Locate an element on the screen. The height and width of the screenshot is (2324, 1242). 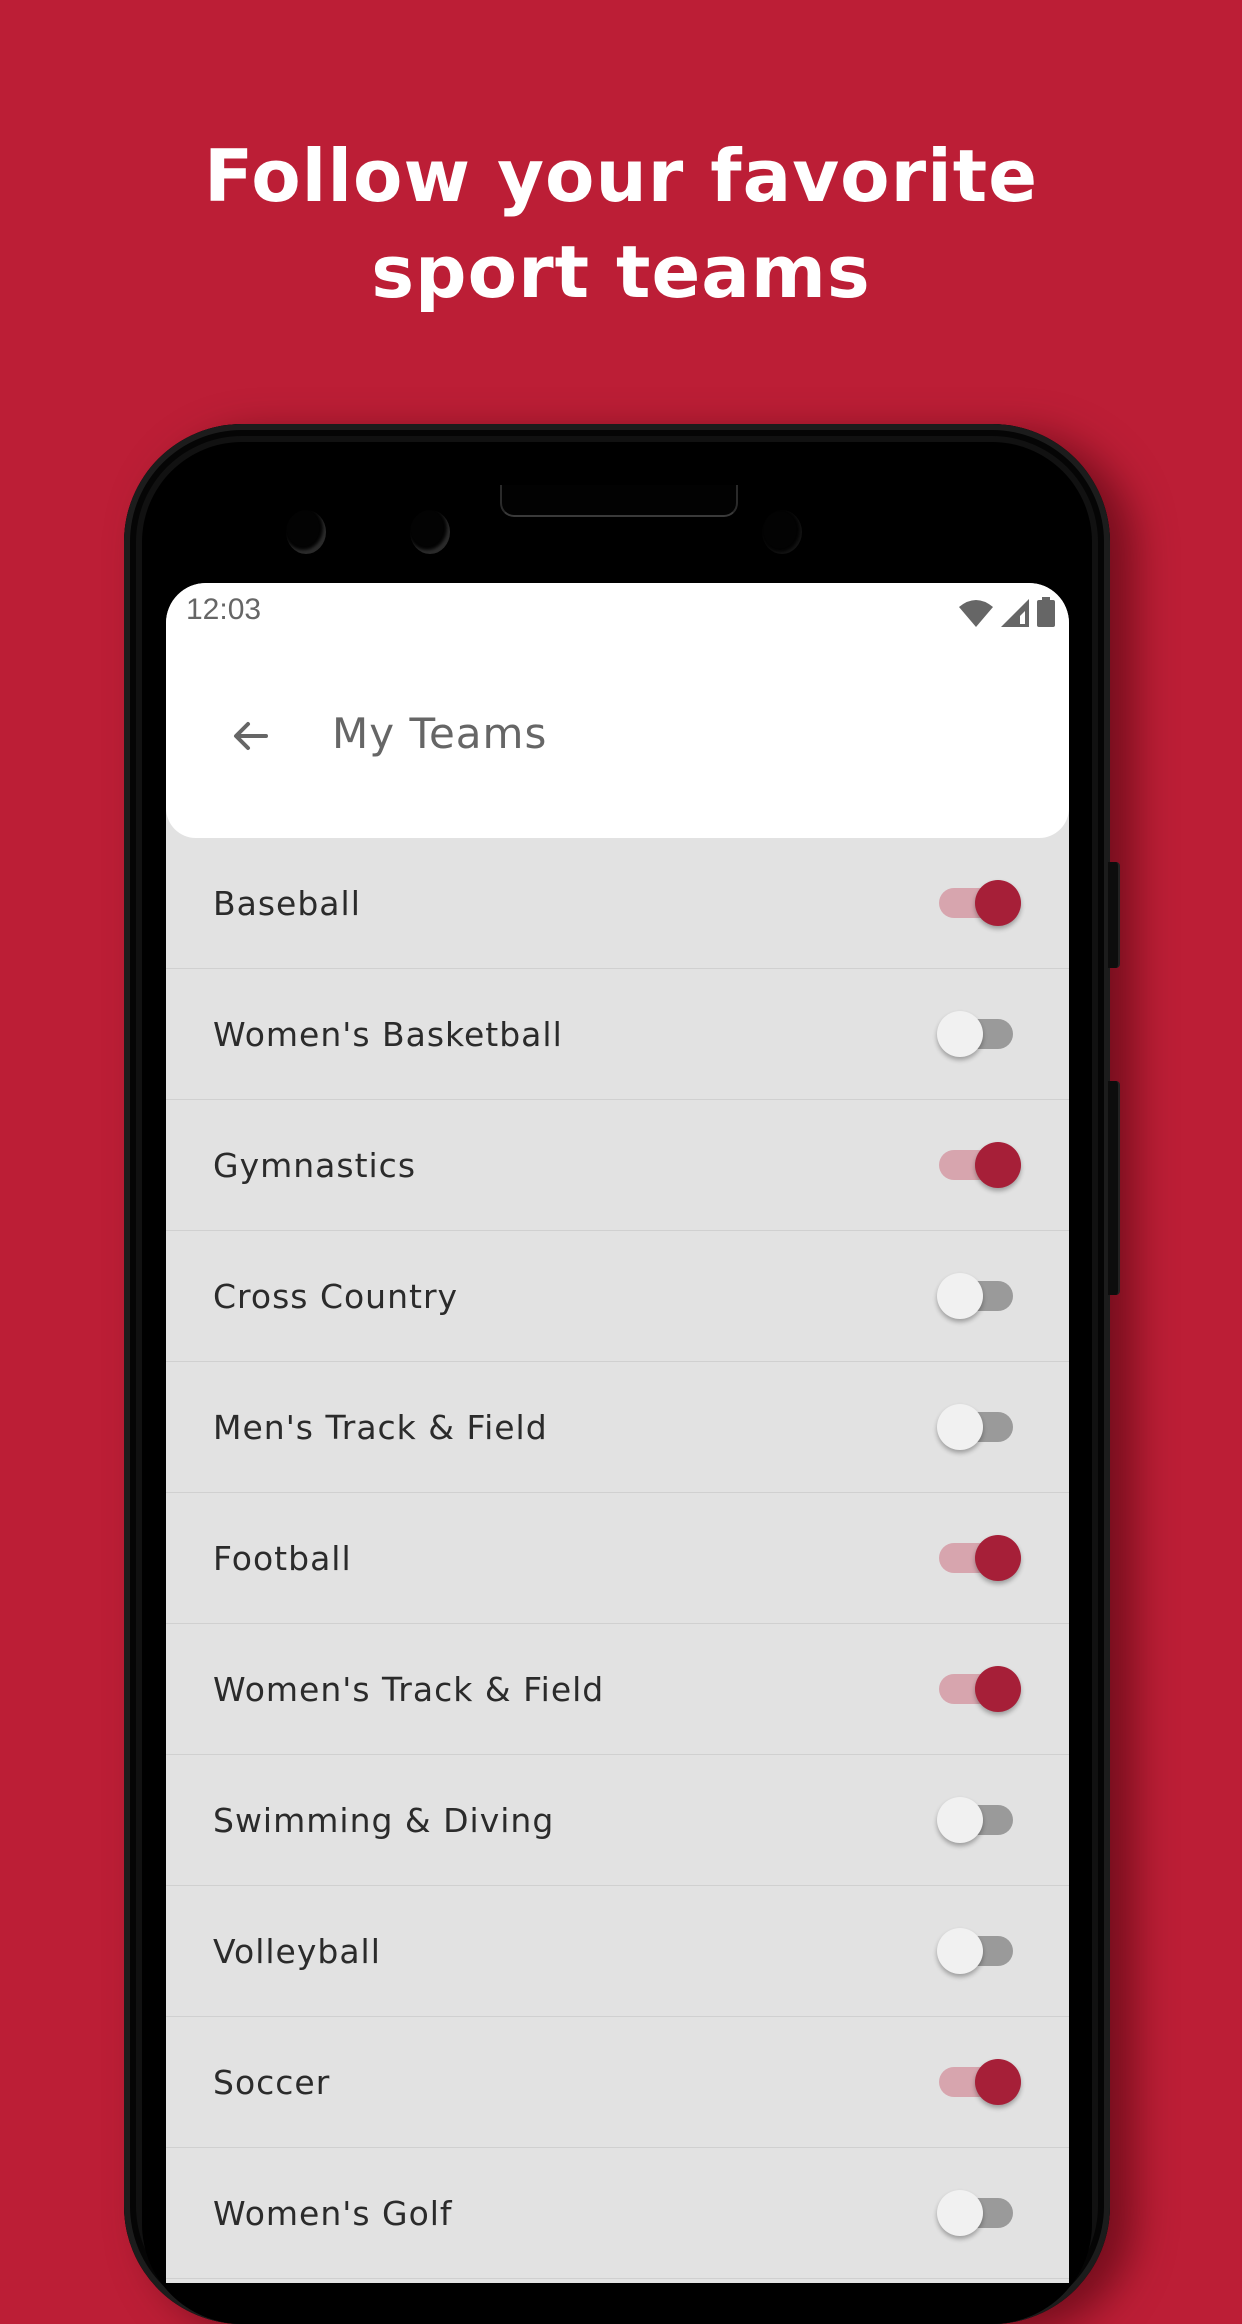
team-name: Cross Country is located at coordinates (336, 1296).